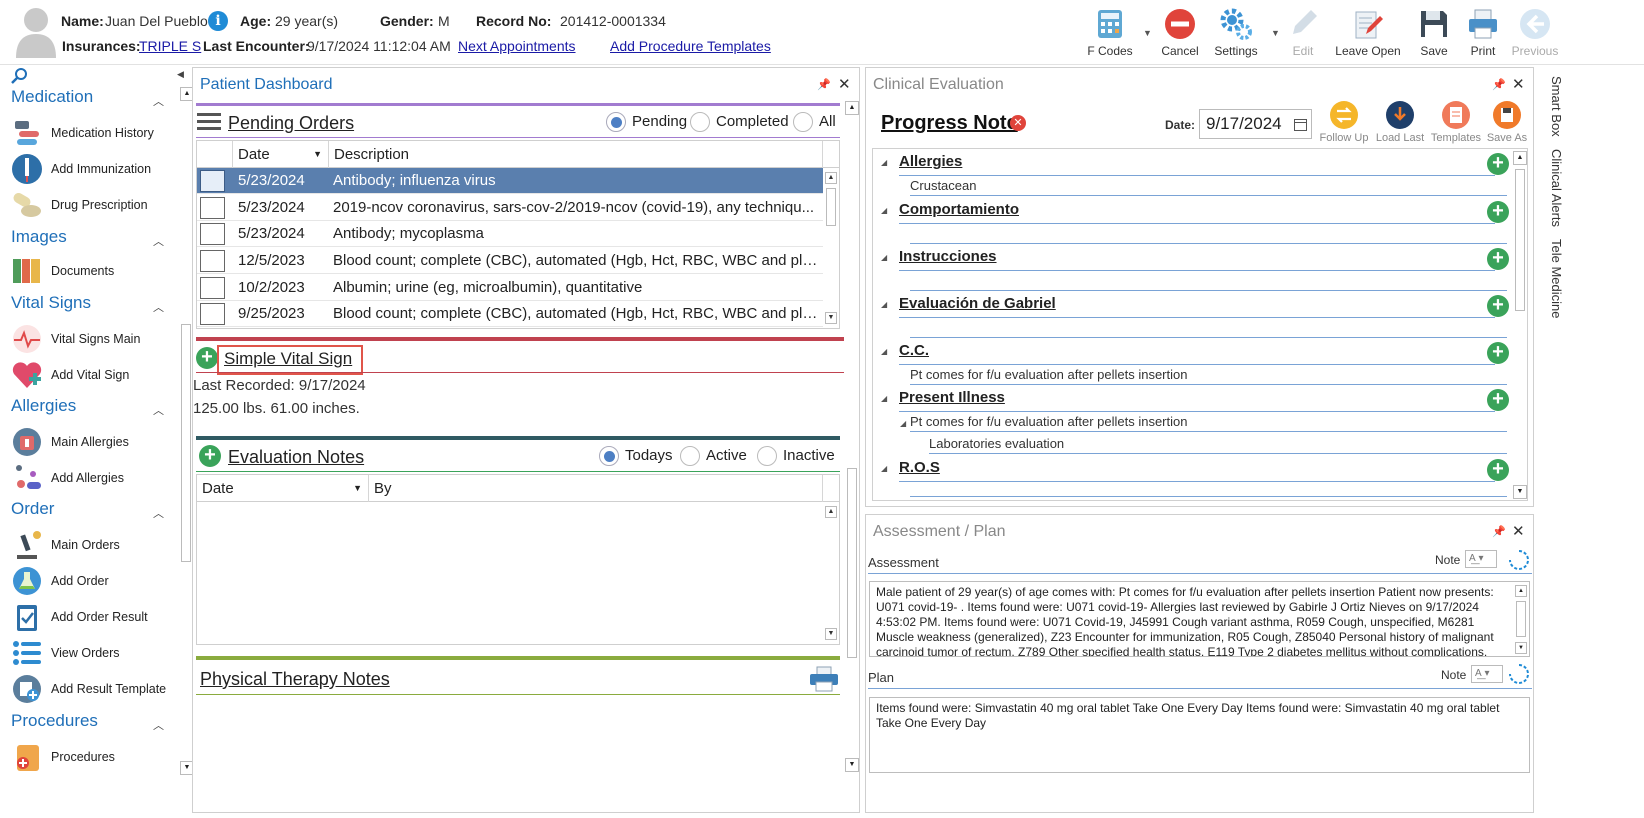  What do you see at coordinates (207, 358) in the screenshot?
I see `add-vital-sign-button: +` at bounding box center [207, 358].